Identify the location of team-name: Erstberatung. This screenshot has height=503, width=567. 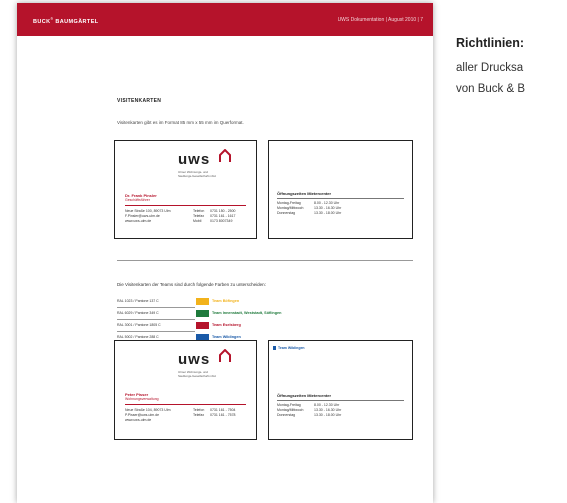
(224, 349).